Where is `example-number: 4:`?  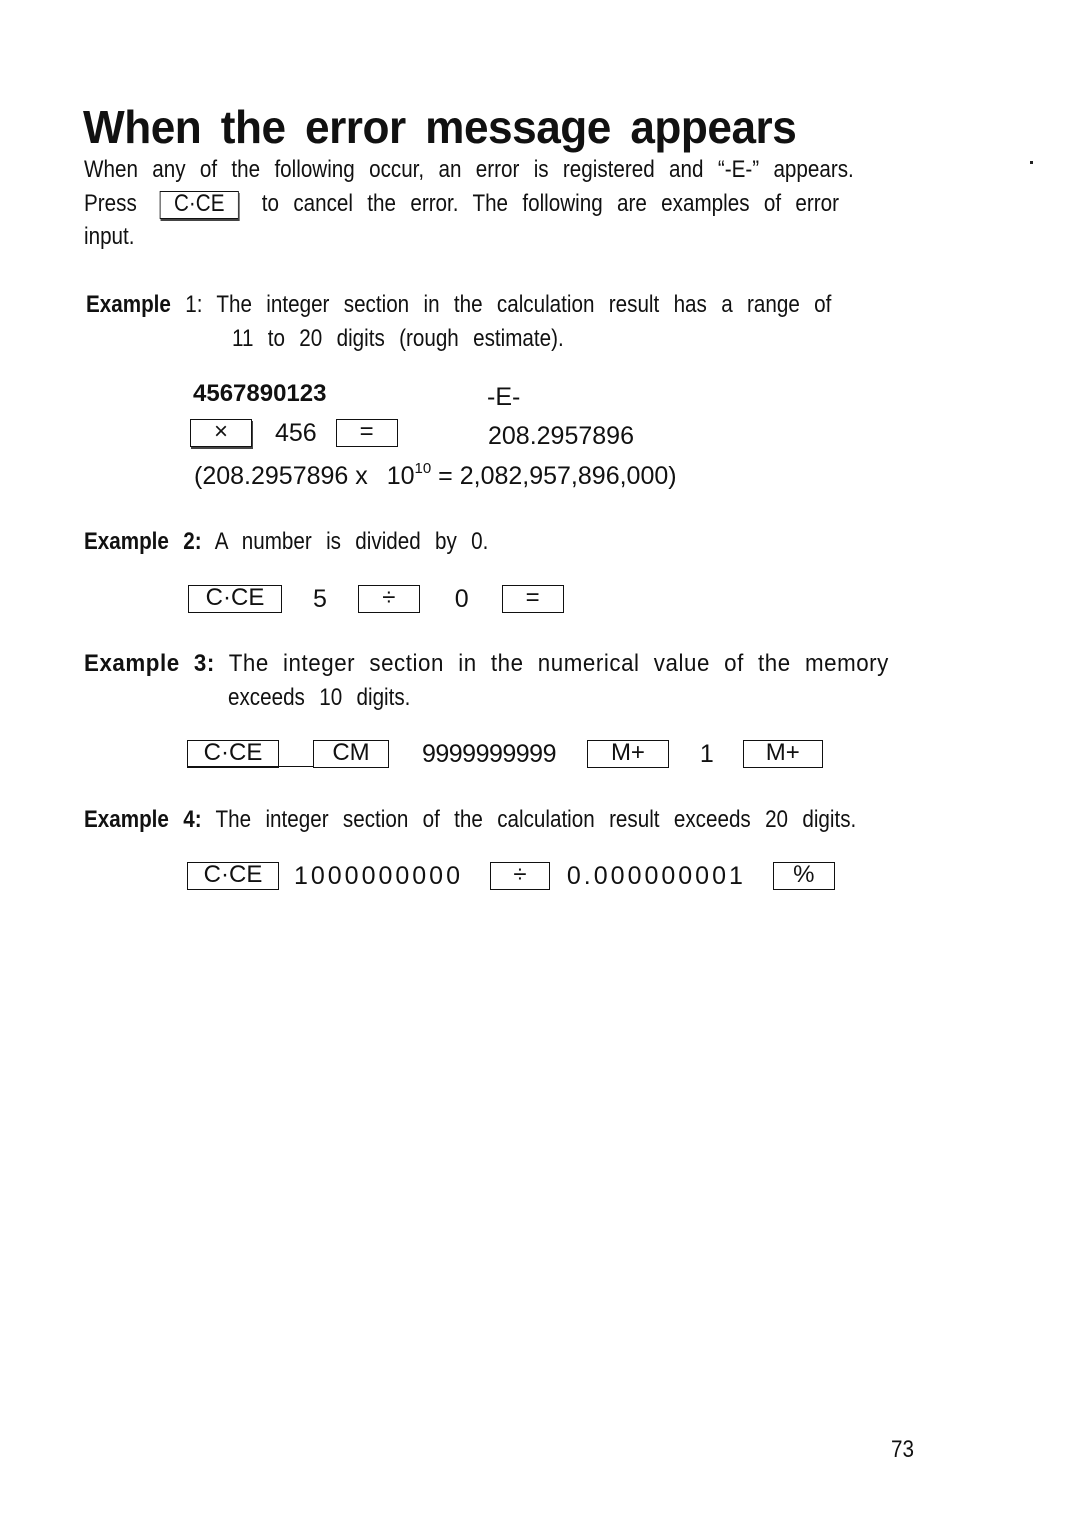
example-number: 4: is located at coordinates (192, 819).